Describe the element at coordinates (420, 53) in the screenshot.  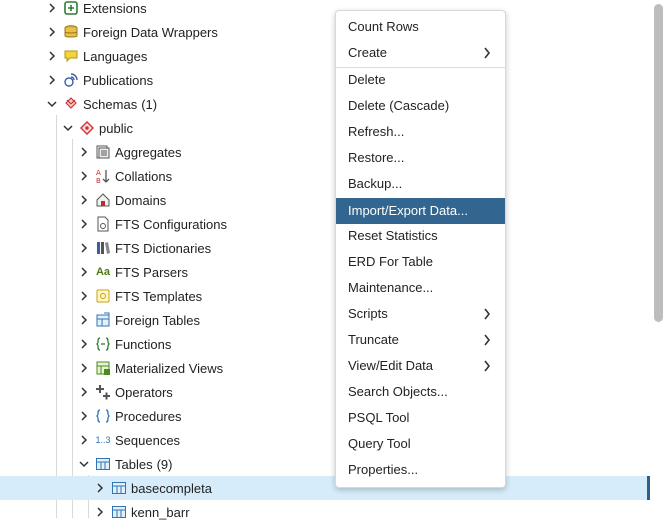
I see `menu-item-create: Create` at that location.